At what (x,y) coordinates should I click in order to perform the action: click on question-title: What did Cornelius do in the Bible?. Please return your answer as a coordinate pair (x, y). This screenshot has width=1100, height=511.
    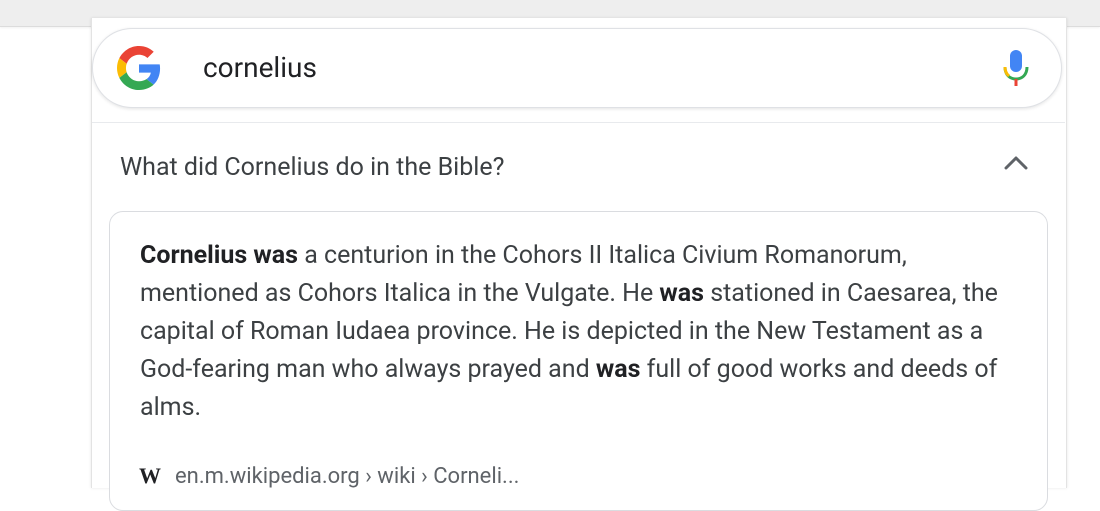
    Looking at the image, I should click on (312, 168).